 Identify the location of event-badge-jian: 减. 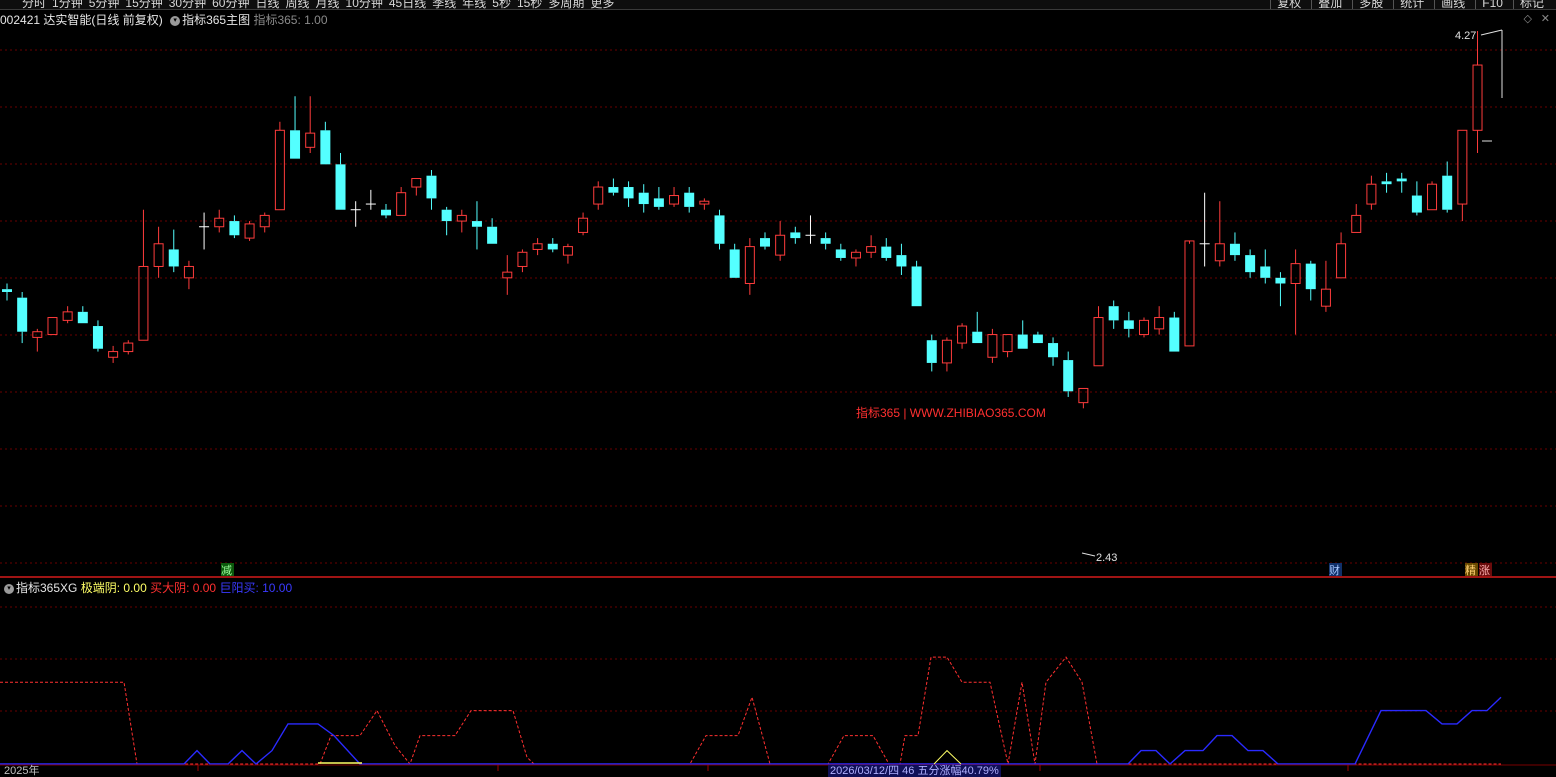
(226, 570).